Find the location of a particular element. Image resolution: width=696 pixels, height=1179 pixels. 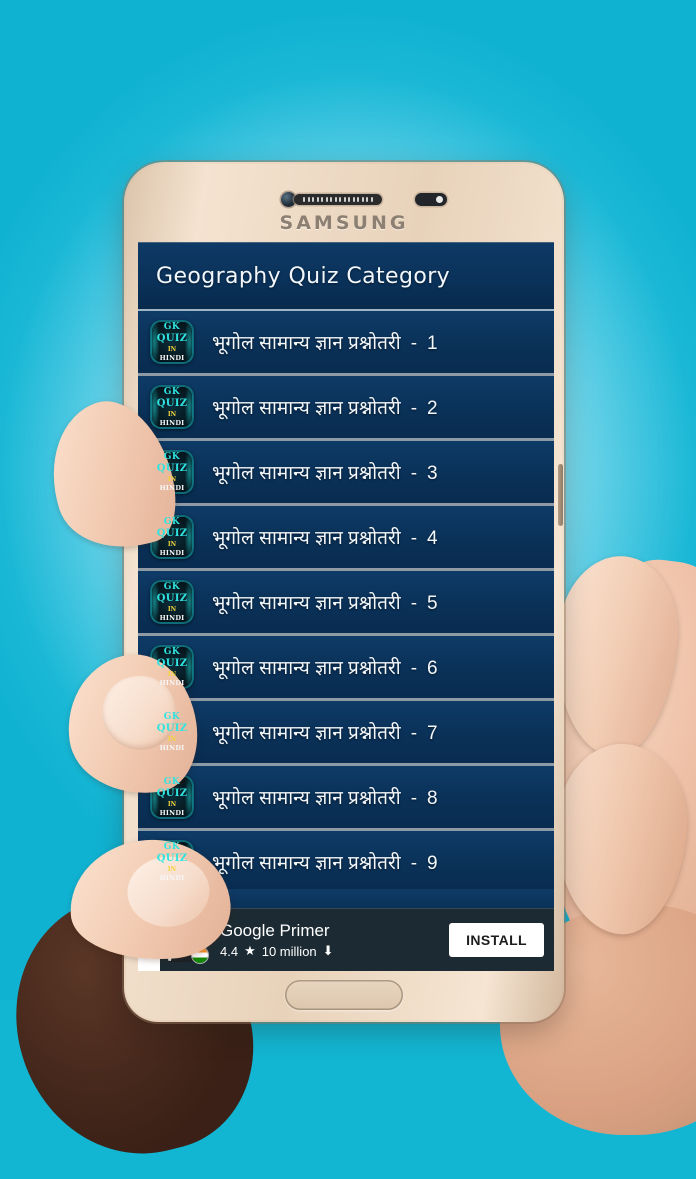

list-item-label: भूगोल सामान्य ज्ञान प्रश्नोतरी -3 is located at coordinates (325, 472).